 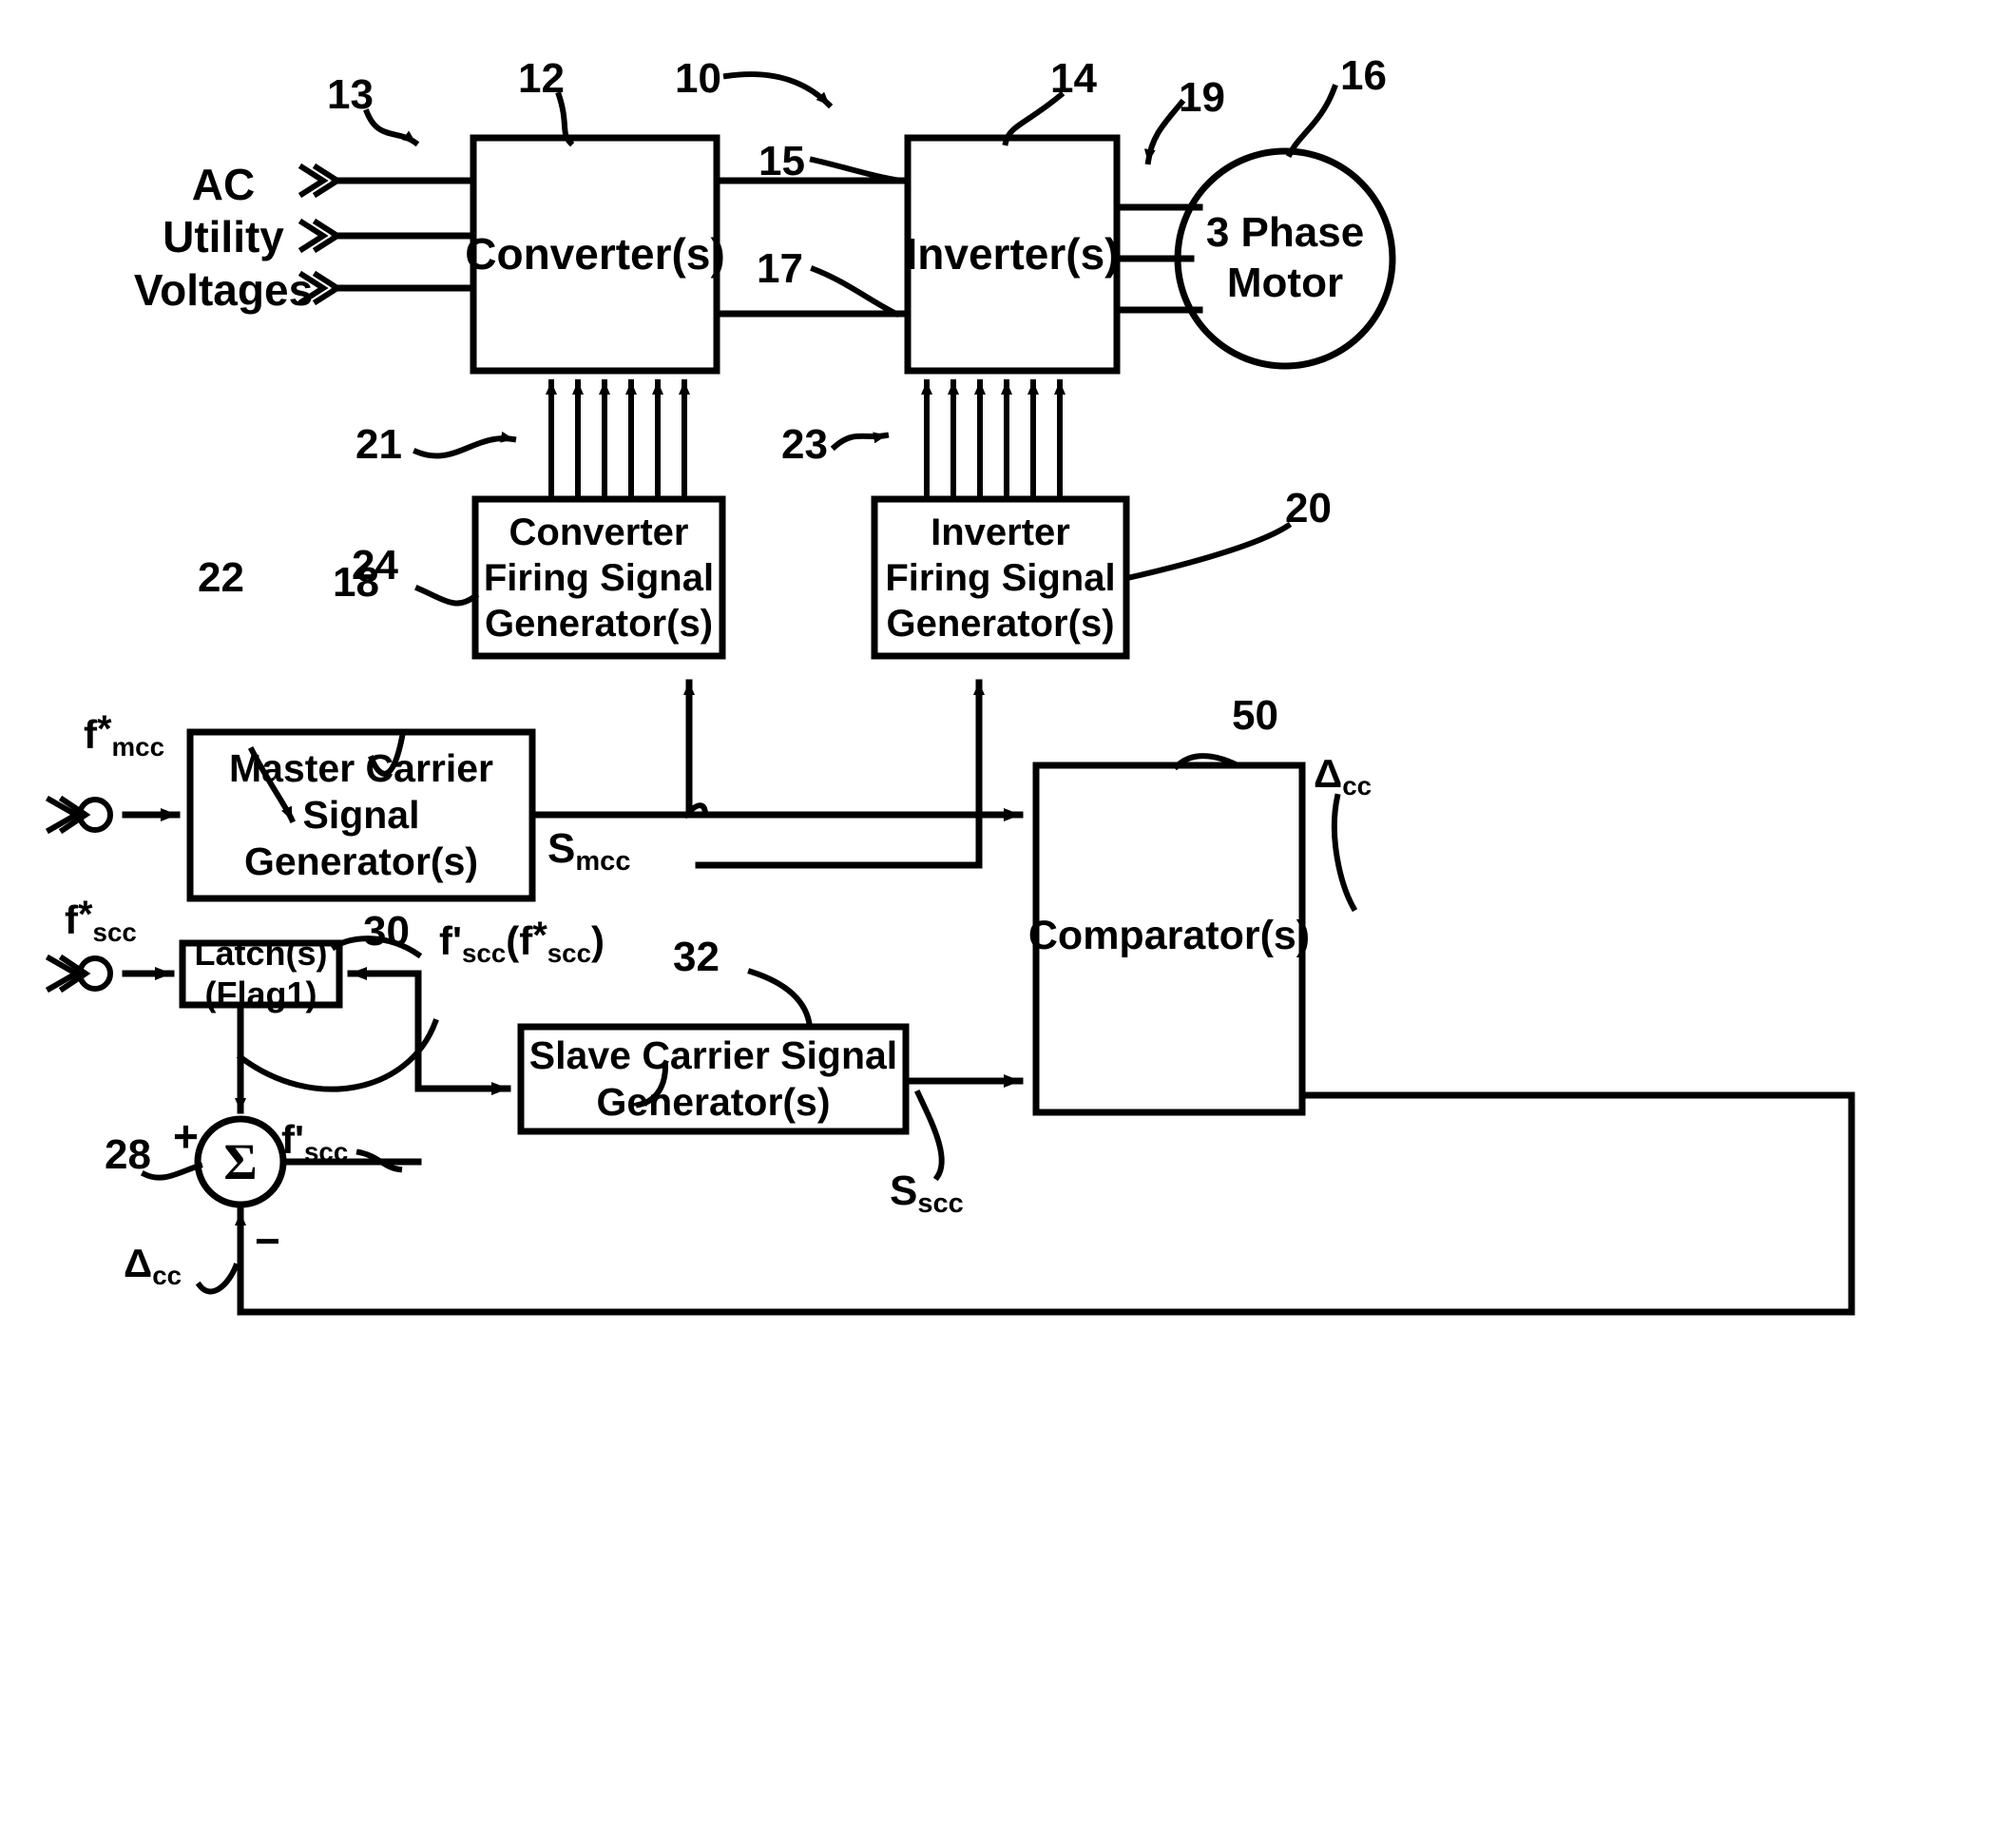 I want to click on signal-f-prime-scc-of-f-star-scc: f'scc(f*scc), so click(x=522, y=941).